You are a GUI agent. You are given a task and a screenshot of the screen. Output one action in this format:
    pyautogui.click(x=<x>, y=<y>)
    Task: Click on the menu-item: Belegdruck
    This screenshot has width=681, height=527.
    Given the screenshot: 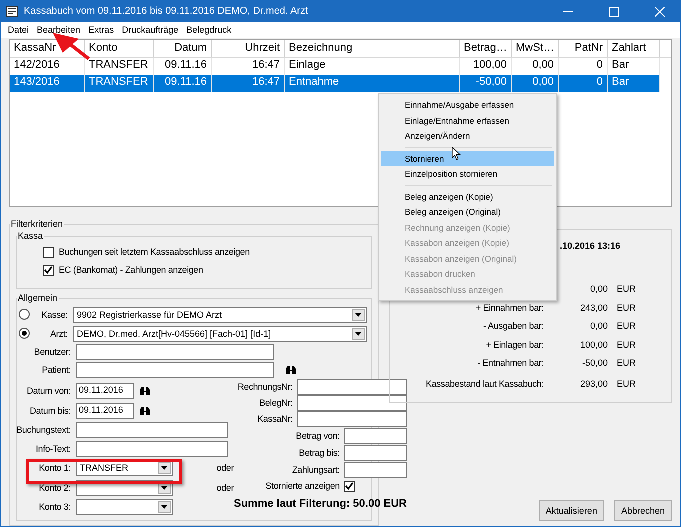 What is the action you would take?
    pyautogui.click(x=210, y=30)
    